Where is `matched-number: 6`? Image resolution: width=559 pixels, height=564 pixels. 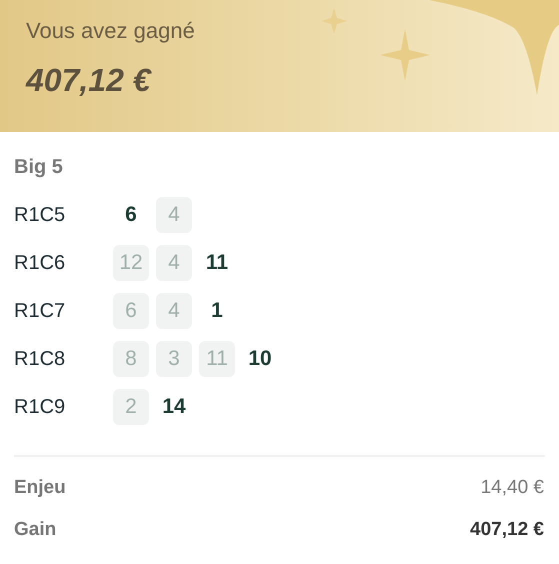
matched-number: 6 is located at coordinates (131, 215).